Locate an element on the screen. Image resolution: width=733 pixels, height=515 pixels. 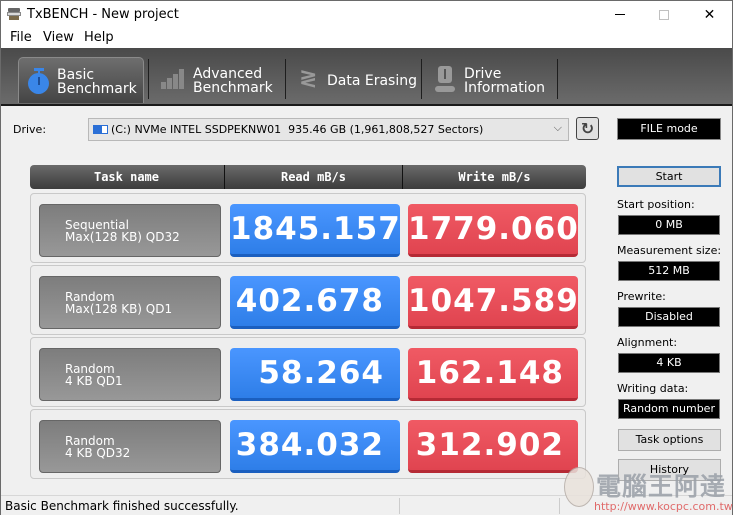
writing-data-label: Writing data: is located at coordinates (653, 388).